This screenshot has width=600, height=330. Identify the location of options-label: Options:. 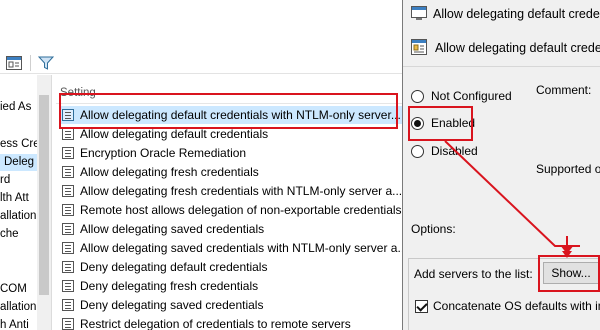
(433, 229).